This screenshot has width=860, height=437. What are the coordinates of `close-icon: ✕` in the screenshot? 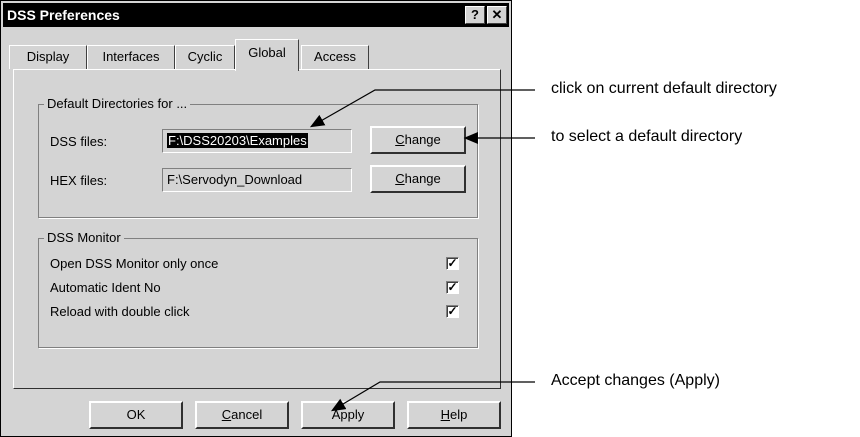 It's located at (497, 15).